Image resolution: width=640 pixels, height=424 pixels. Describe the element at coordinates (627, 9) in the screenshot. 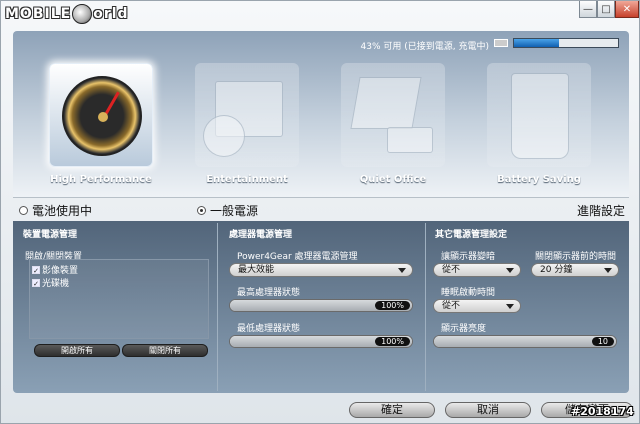

I see `close-button: ✕` at that location.